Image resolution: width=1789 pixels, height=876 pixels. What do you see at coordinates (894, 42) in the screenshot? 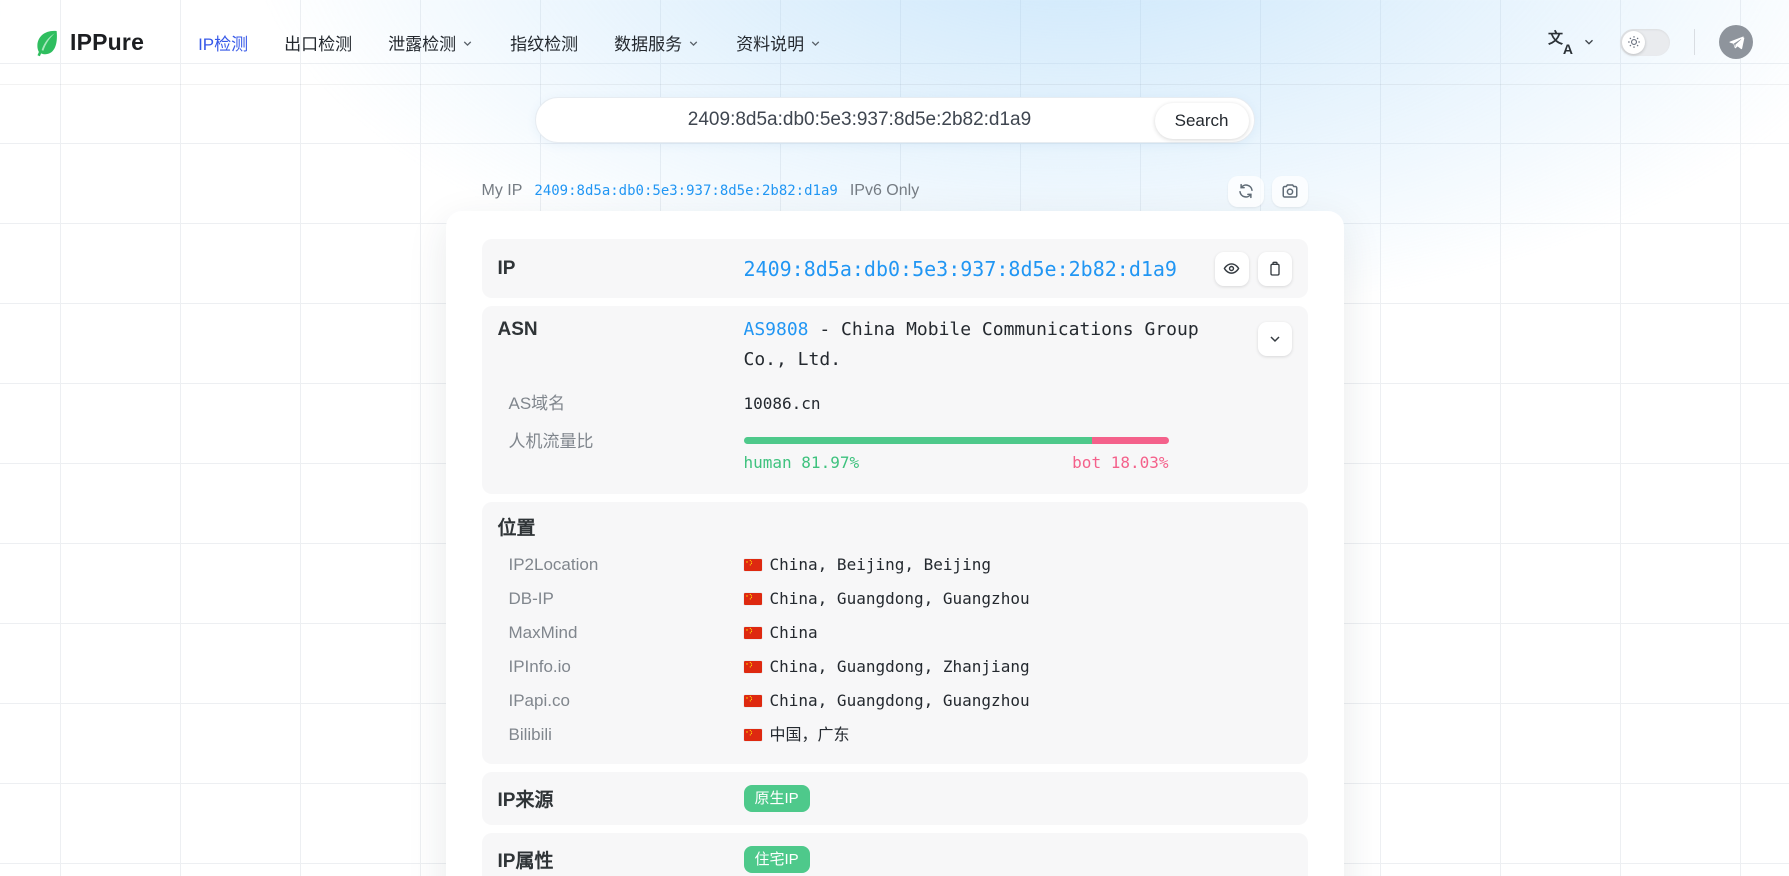
I see `navbar: IPPure IP检测 出口检测 泄露检测 指纹检测 数据服务 资料说明 文 A` at bounding box center [894, 42].